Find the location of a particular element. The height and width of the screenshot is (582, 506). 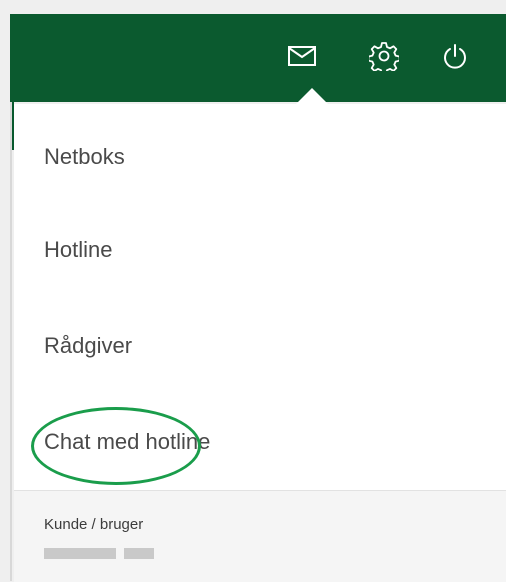

settings-button is located at coordinates (384, 56).